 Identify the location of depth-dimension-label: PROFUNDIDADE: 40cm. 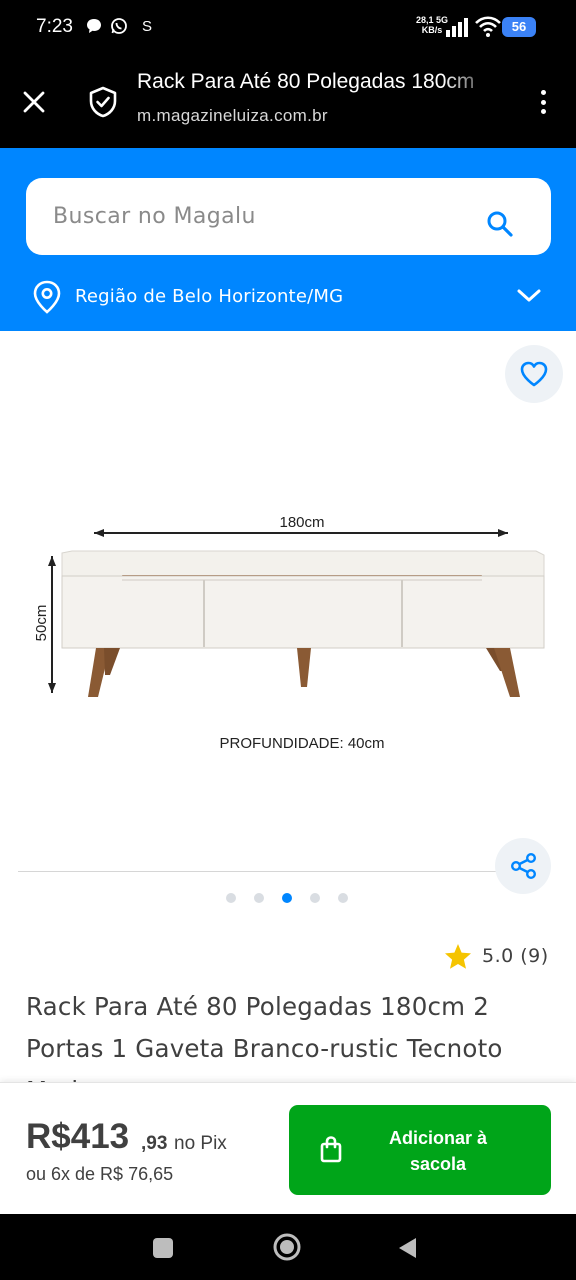
(301, 743).